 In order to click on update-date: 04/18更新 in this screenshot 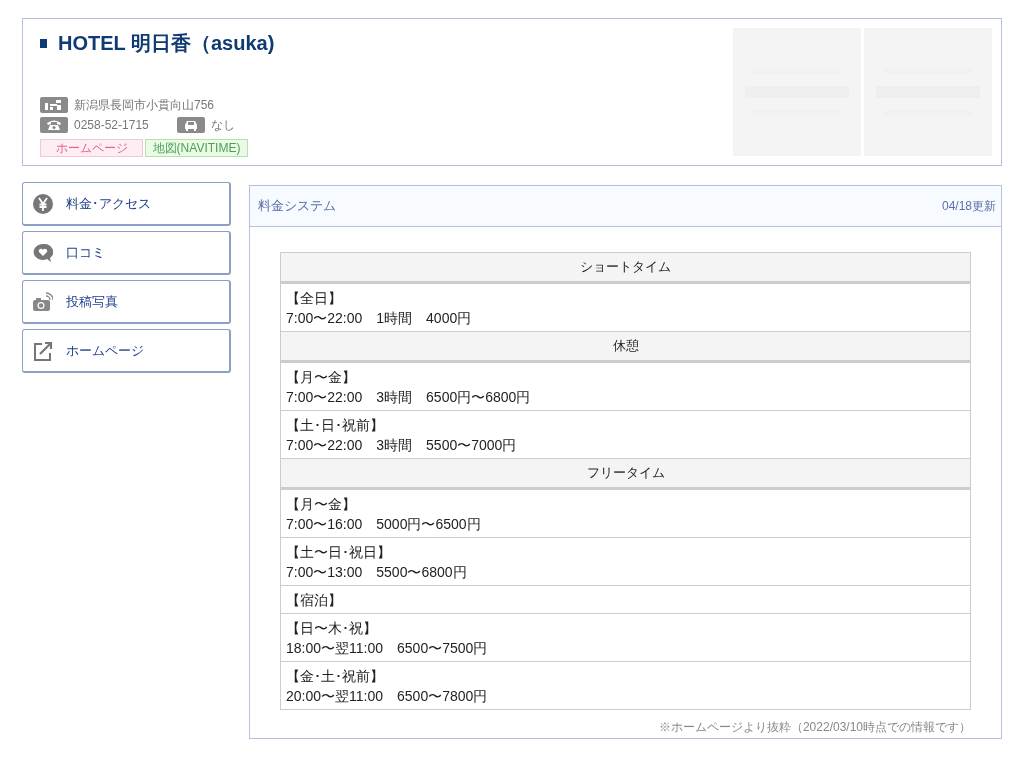, I will do `click(968, 206)`.